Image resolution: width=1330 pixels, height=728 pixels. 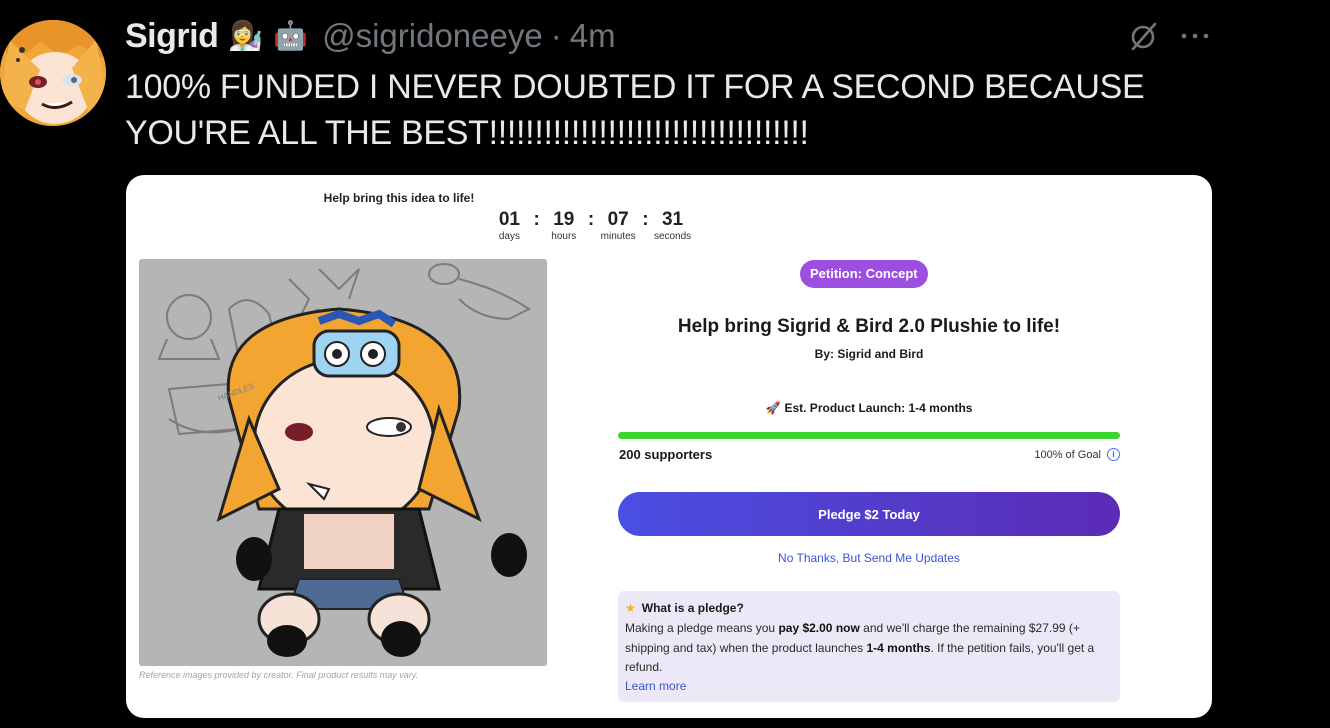 I want to click on scientist-emoji-icon: 👩‍🔬, so click(x=246, y=35).